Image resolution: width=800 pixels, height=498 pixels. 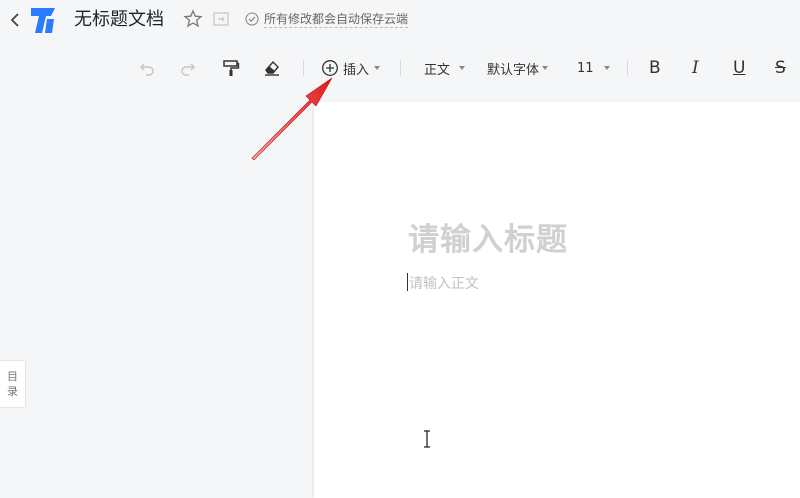 I want to click on mouse-ibeam-cursor-icon, so click(x=427, y=439).